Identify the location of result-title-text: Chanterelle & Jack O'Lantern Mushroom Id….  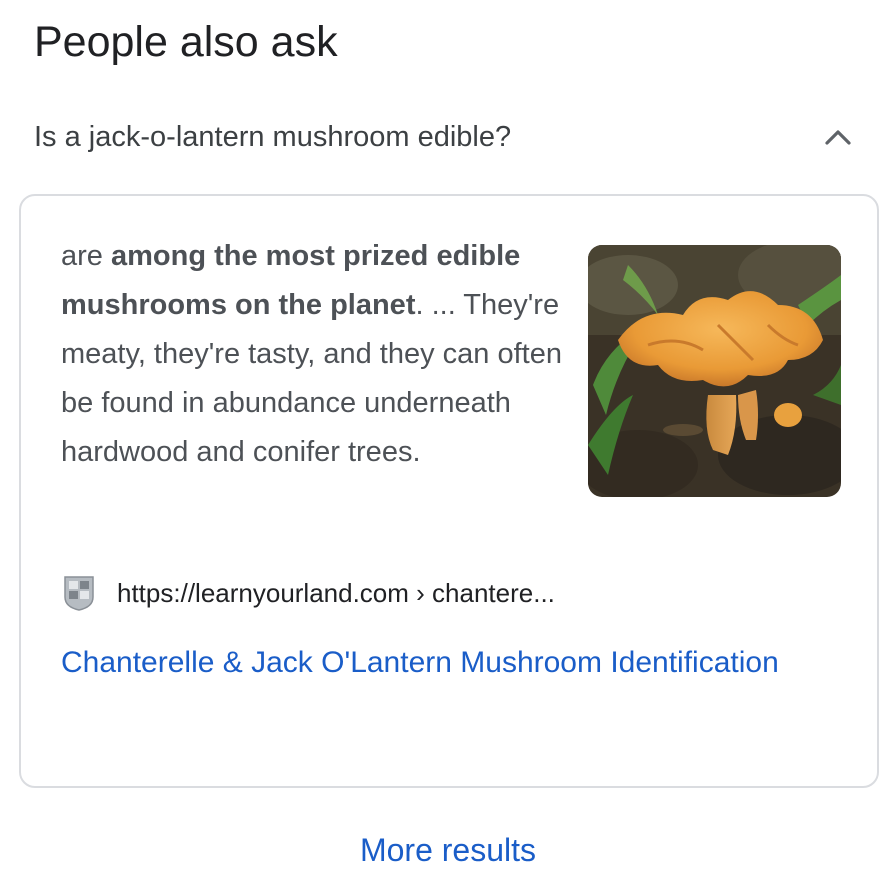
(420, 662).